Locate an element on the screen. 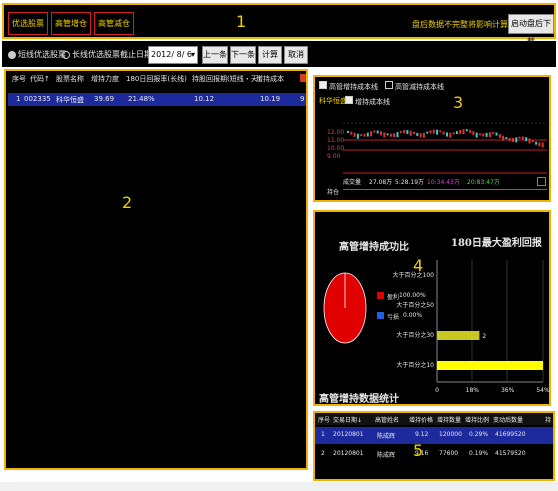 This screenshot has height=491, width=558. date-value: 2012/ 8/ 6 is located at coordinates (172, 54).